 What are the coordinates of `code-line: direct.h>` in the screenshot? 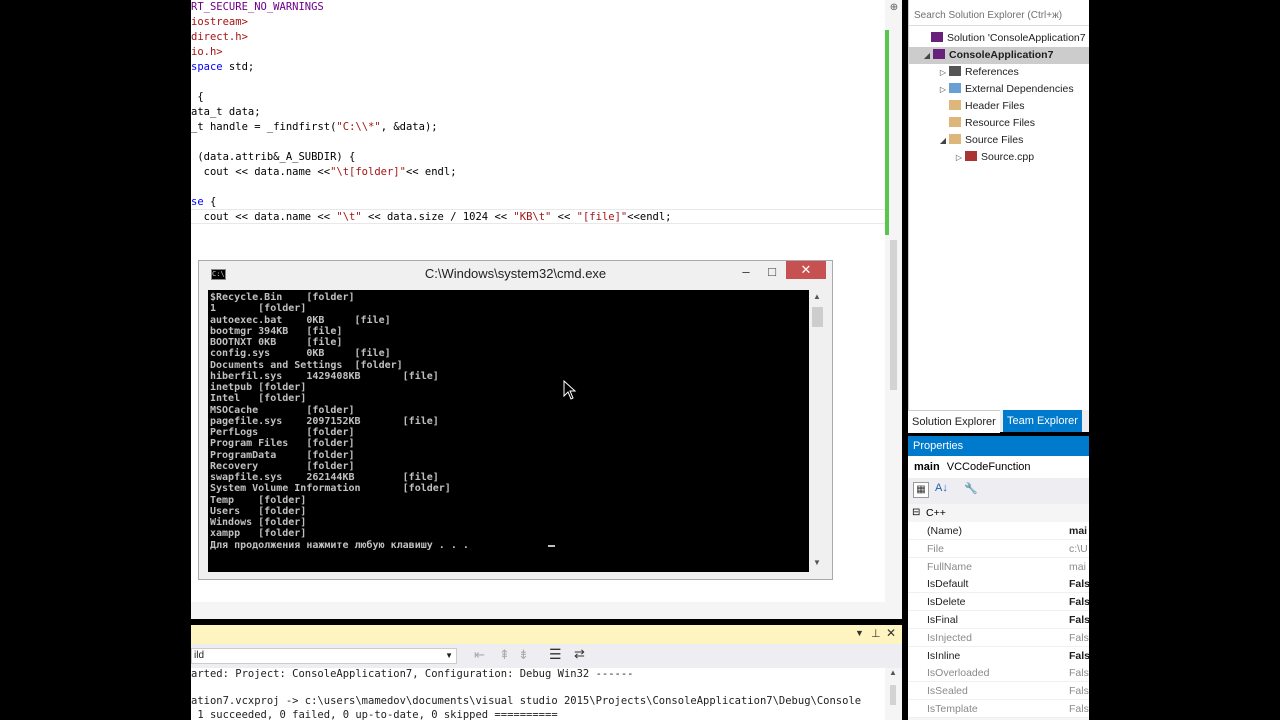 It's located at (219, 37).